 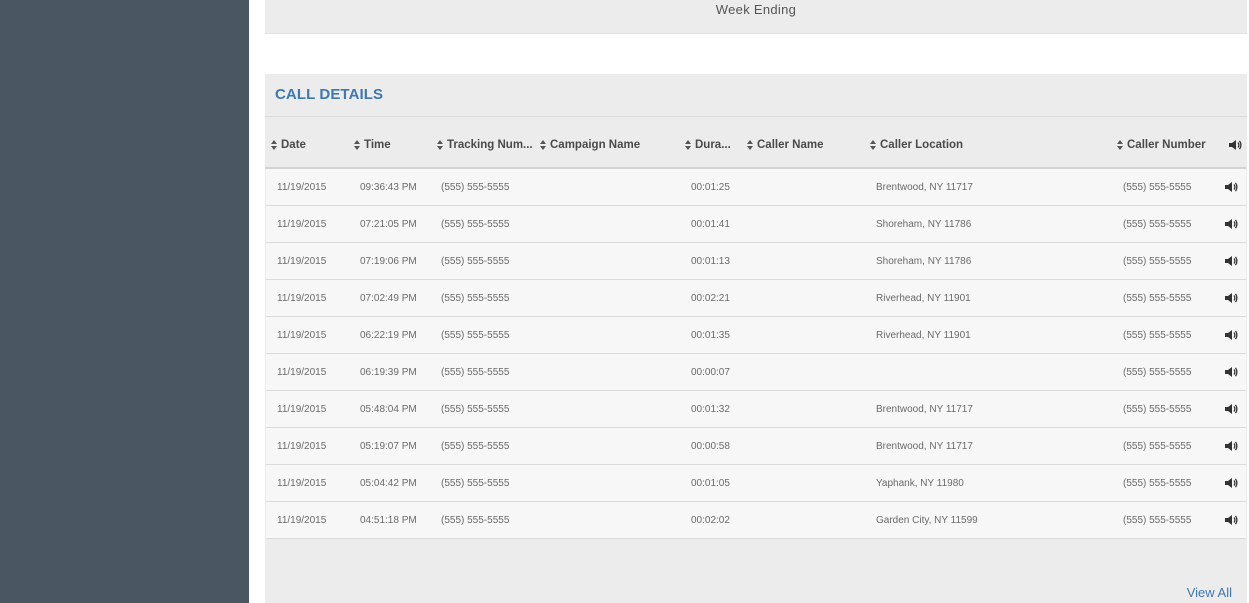 I want to click on cell-time: 07:02:49 PM, so click(x=388, y=298).